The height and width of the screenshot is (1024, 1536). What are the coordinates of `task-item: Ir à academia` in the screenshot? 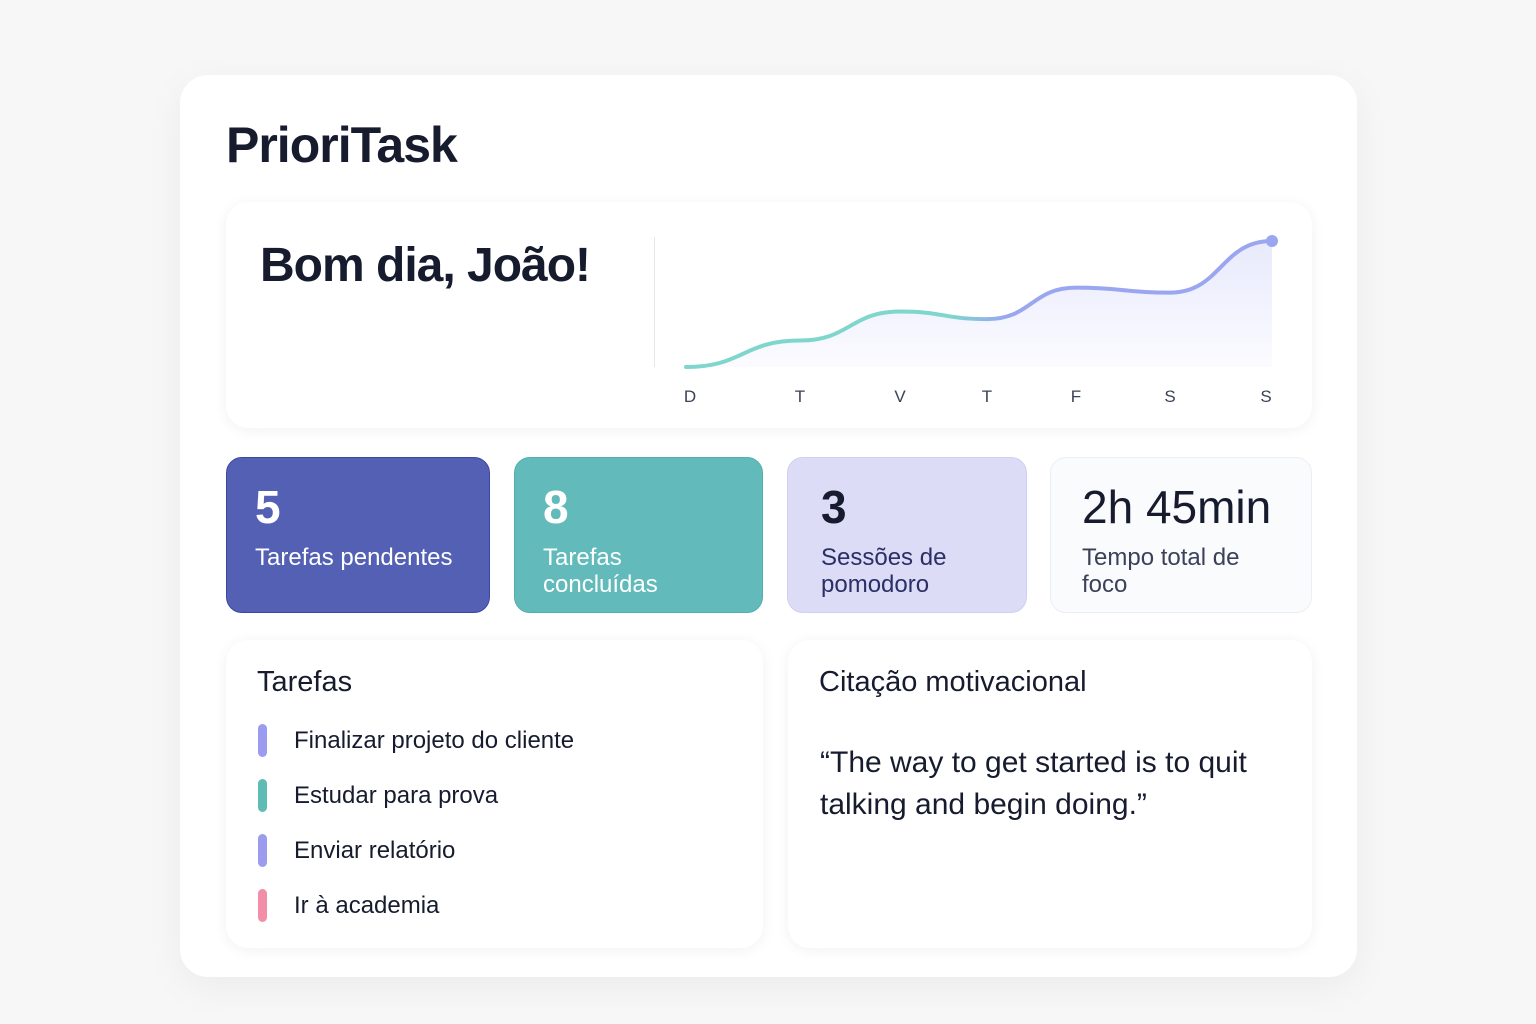 It's located at (348, 905).